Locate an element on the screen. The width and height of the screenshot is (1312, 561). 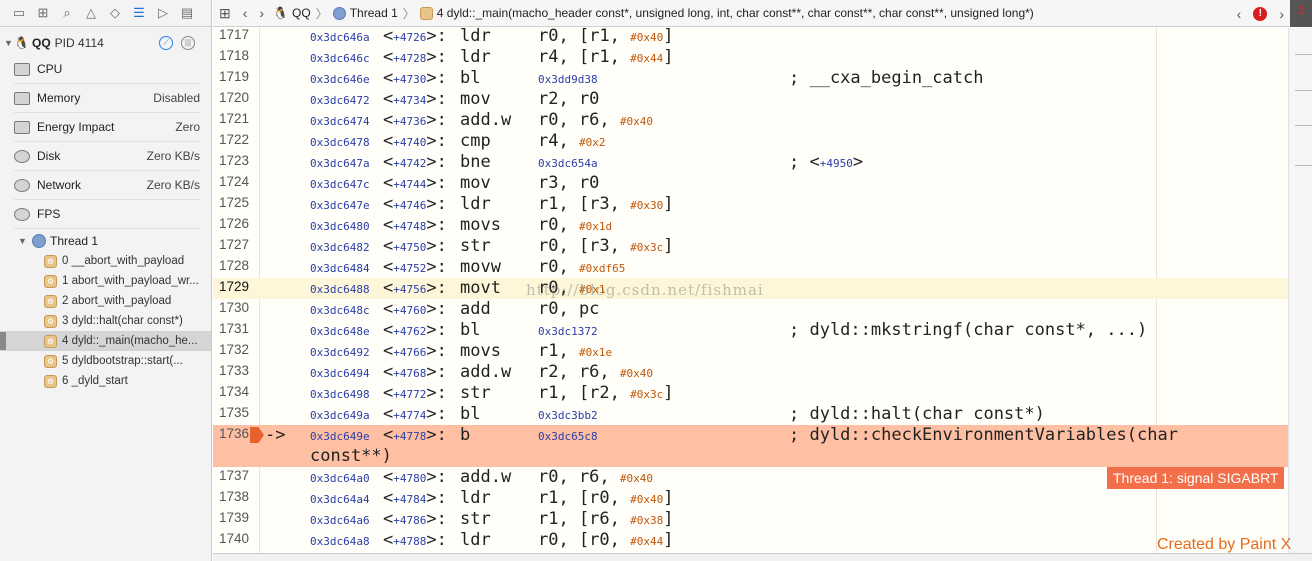
gauge-label: Memory is located at coordinates (59, 98).